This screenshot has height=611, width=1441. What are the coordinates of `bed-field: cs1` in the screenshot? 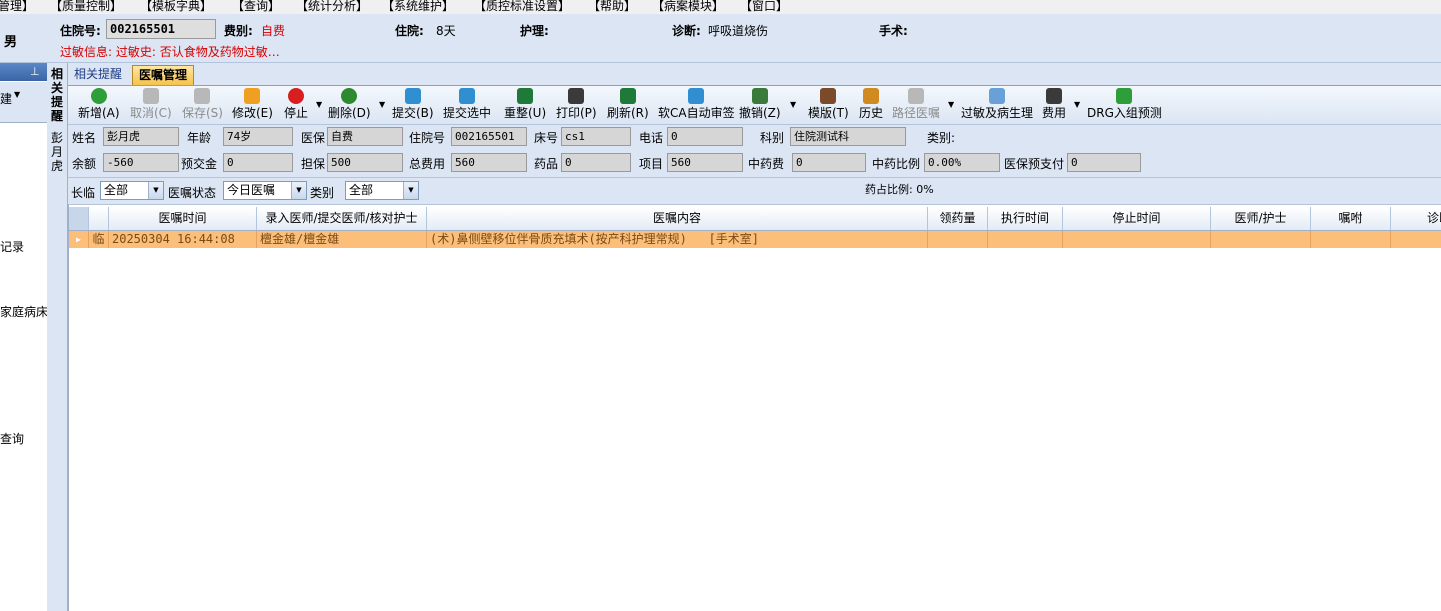 It's located at (596, 136).